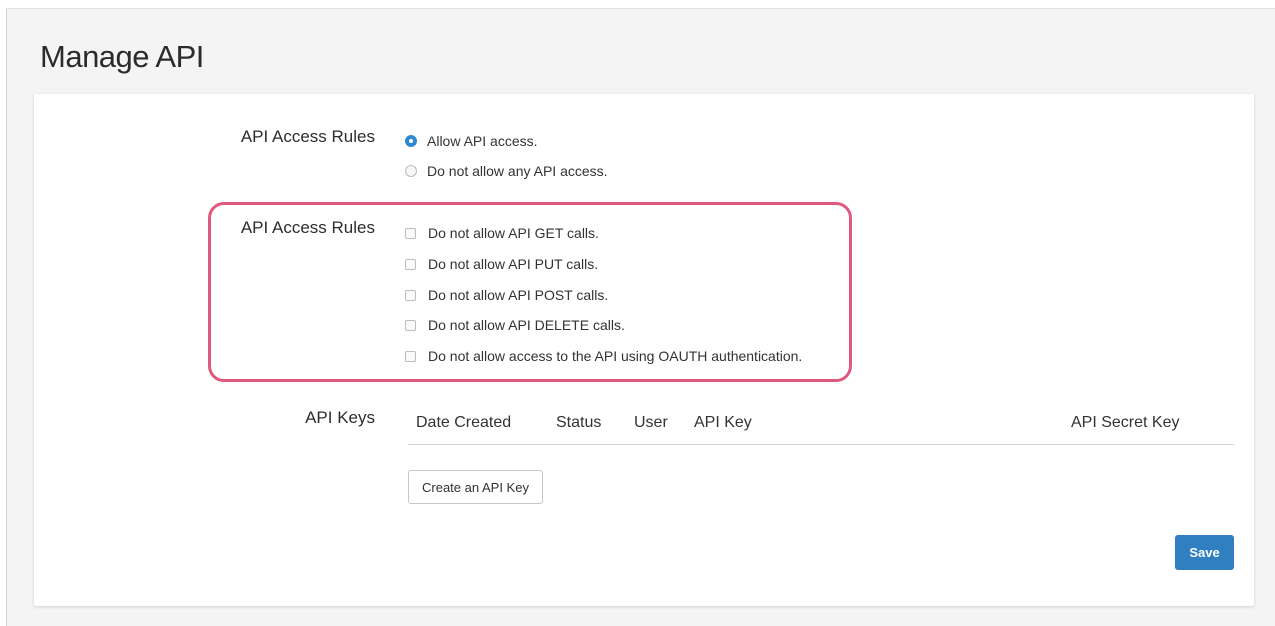  I want to click on radio-disallow-api-access: Do not allow any API access., so click(506, 171).